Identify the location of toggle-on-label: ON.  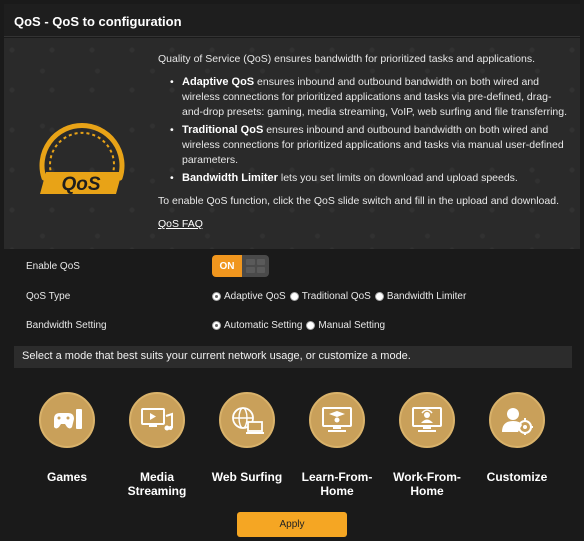
(227, 266).